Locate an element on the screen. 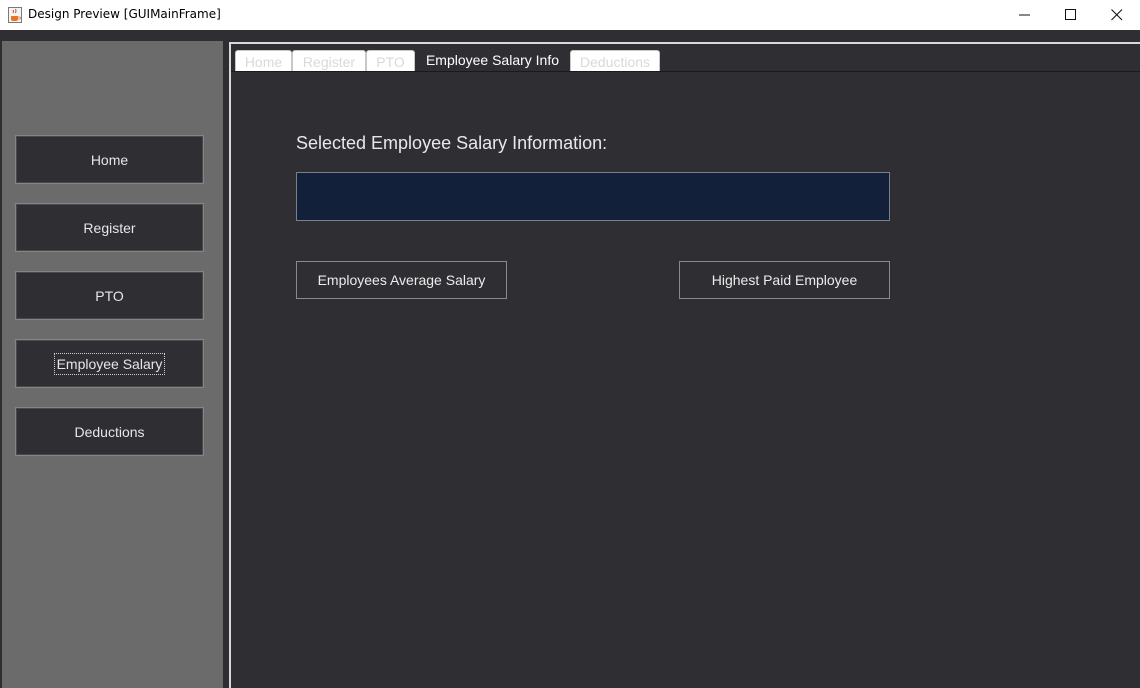 The width and height of the screenshot is (1140, 688). sidebar-item-label: Home is located at coordinates (109, 159).